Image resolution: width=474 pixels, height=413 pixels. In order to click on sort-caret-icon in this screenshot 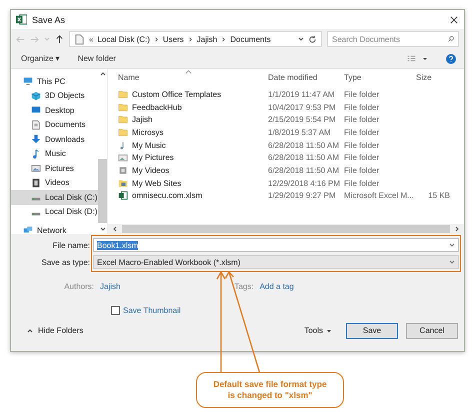, I will do `click(188, 72)`.